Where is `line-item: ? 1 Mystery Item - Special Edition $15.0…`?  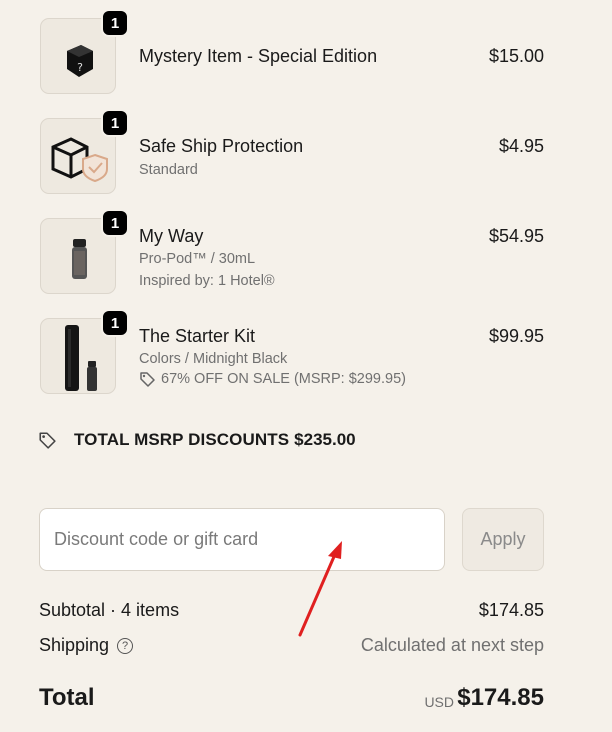
line-item: ? 1 Mystery Item - Special Edition $15.0… is located at coordinates (292, 52).